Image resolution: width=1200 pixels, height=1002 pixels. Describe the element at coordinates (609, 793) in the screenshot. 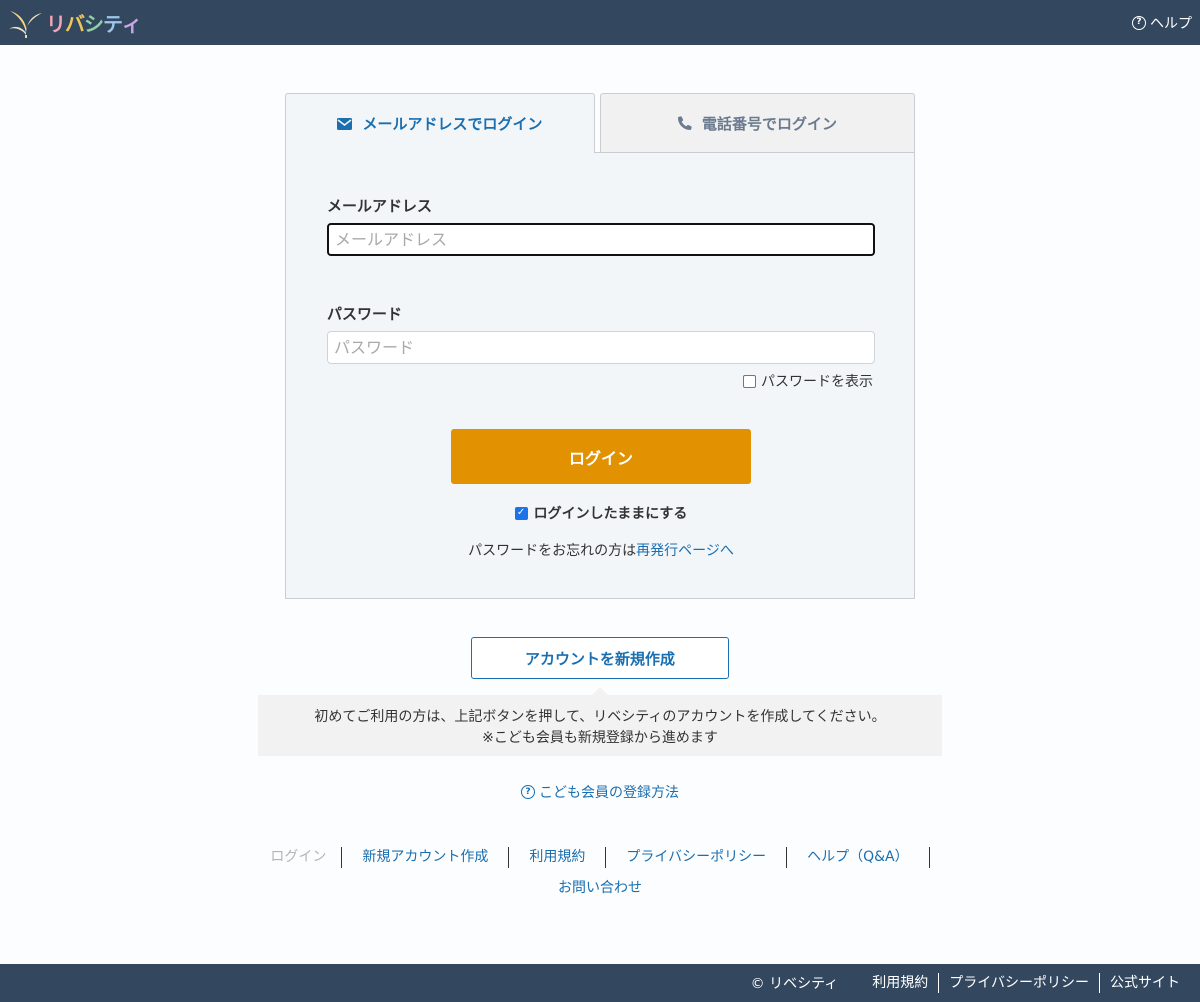

I see `child-registration-label: こども会員の登録方法` at that location.